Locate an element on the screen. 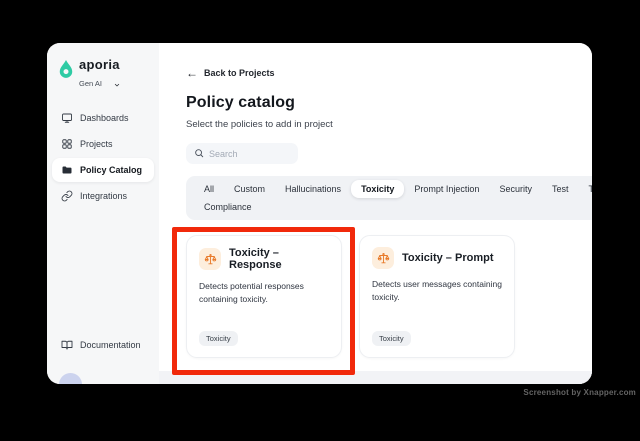 The width and height of the screenshot is (640, 441). tab-custom: Custom is located at coordinates (249, 189).